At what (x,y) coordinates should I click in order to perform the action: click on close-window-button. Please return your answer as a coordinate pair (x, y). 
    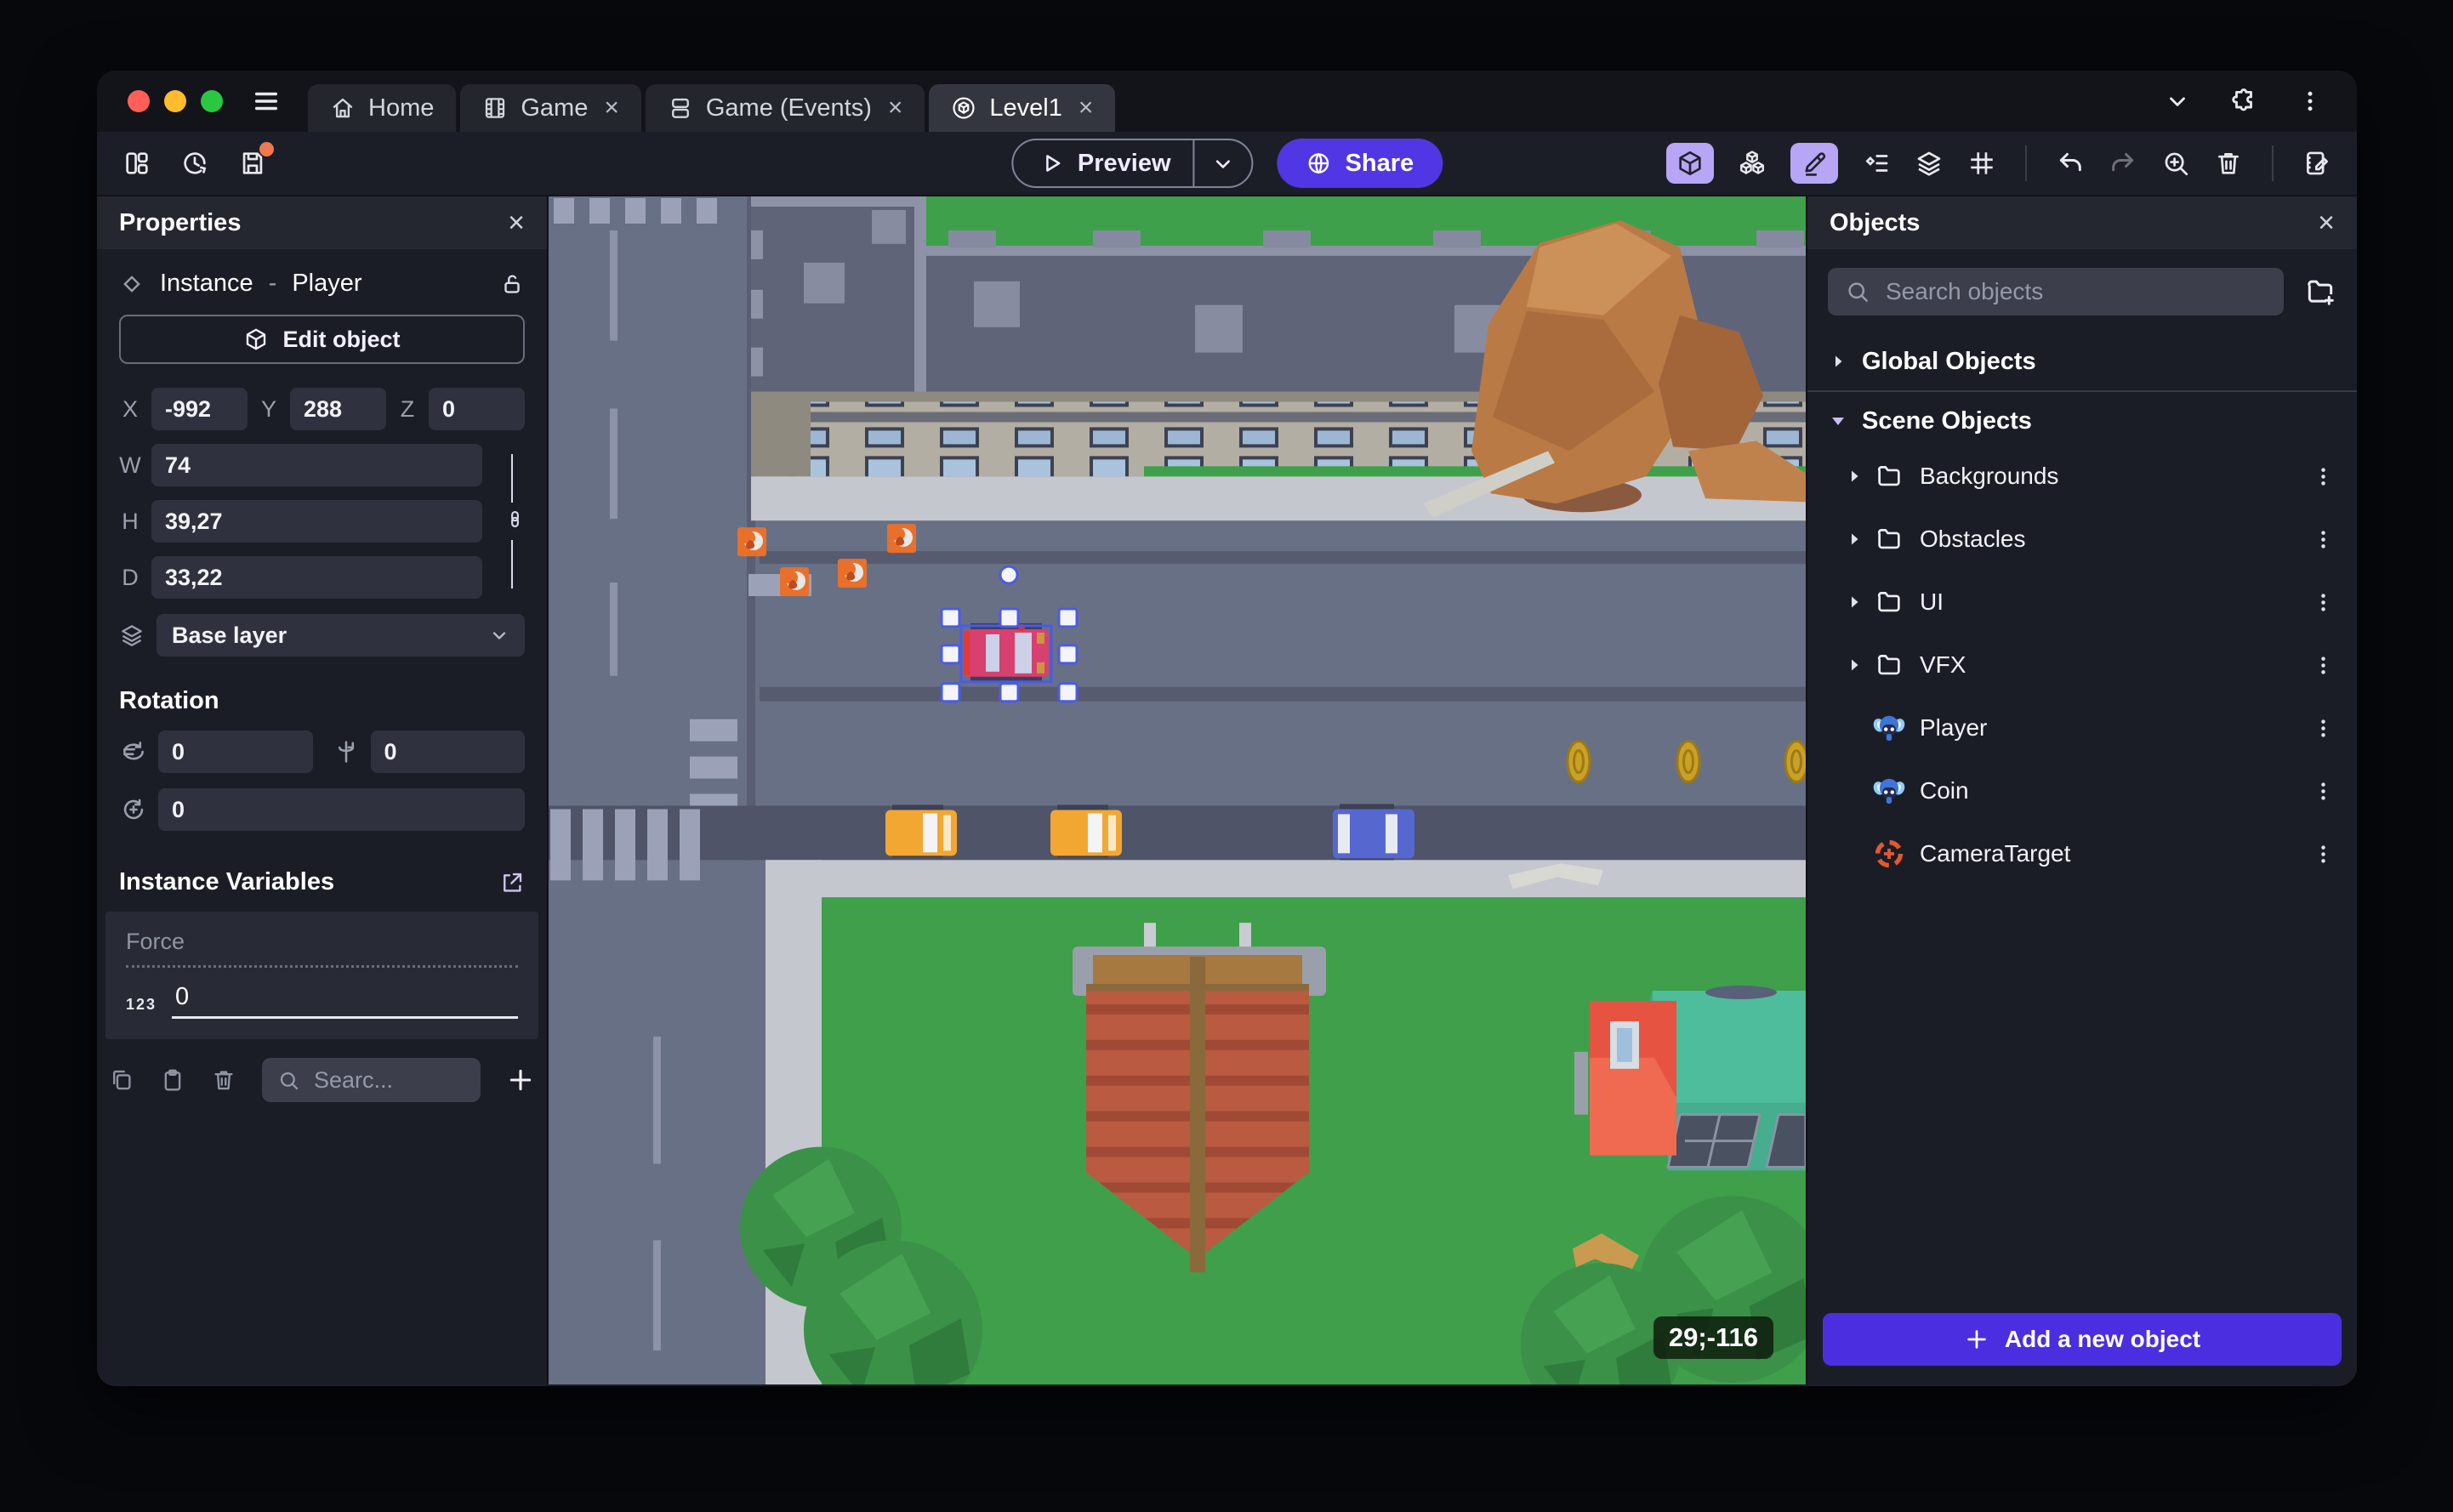
    Looking at the image, I should click on (139, 101).